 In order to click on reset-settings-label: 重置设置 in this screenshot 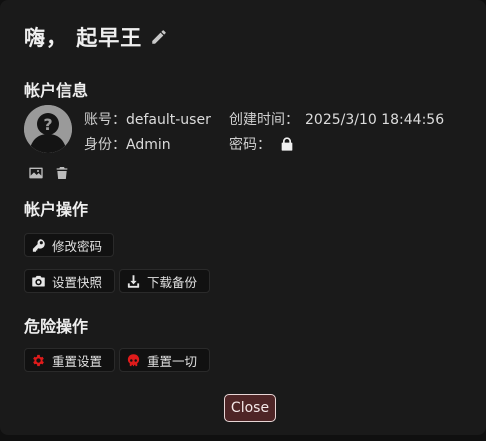, I will do `click(77, 361)`.